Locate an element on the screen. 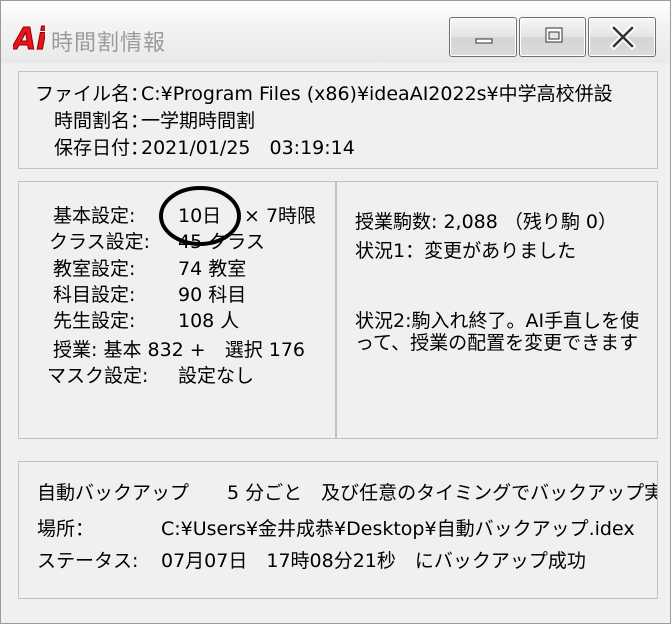 The image size is (671, 624). maximize-icon is located at coordinates (554, 35).